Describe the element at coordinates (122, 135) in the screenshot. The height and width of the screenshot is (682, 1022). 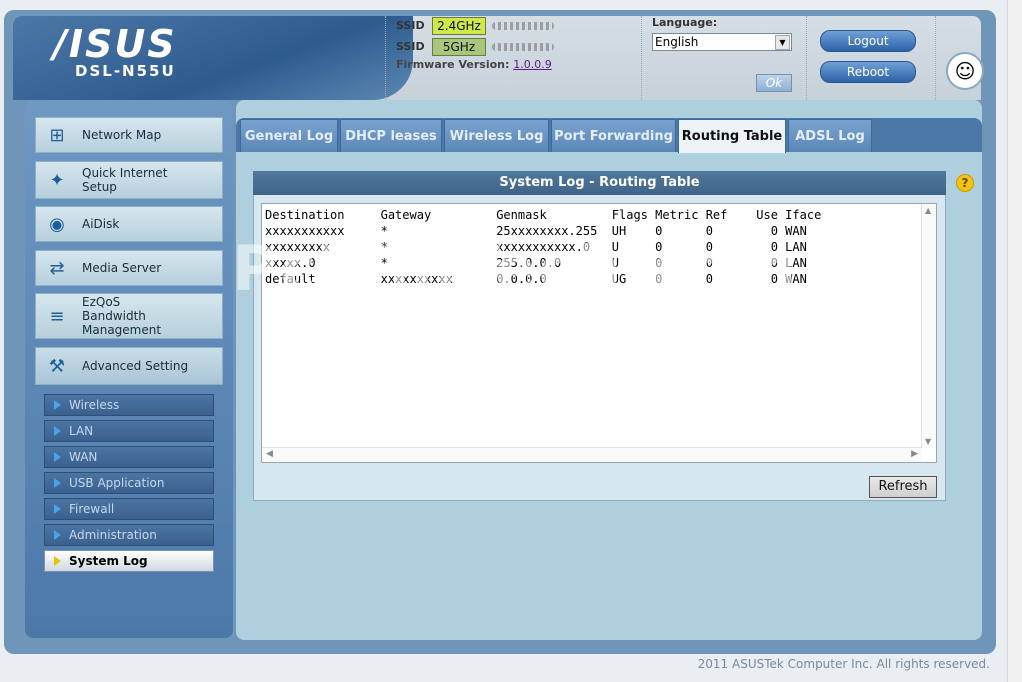
I see `sidebar-item-label: Network Map` at that location.